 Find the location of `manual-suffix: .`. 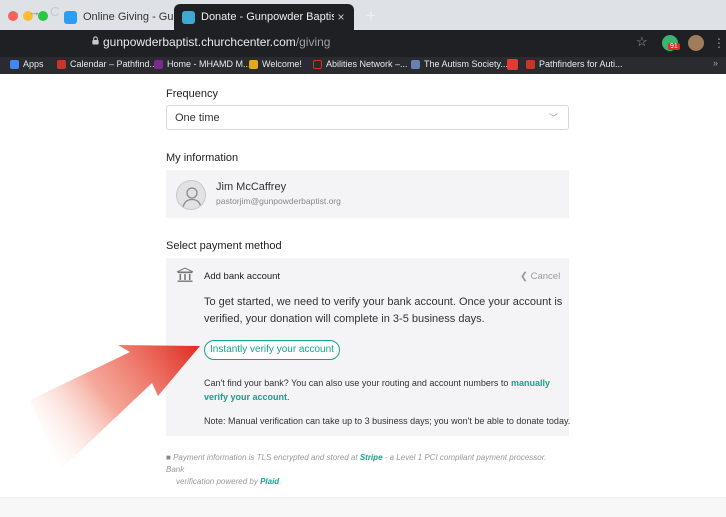

manual-suffix: . is located at coordinates (288, 397).